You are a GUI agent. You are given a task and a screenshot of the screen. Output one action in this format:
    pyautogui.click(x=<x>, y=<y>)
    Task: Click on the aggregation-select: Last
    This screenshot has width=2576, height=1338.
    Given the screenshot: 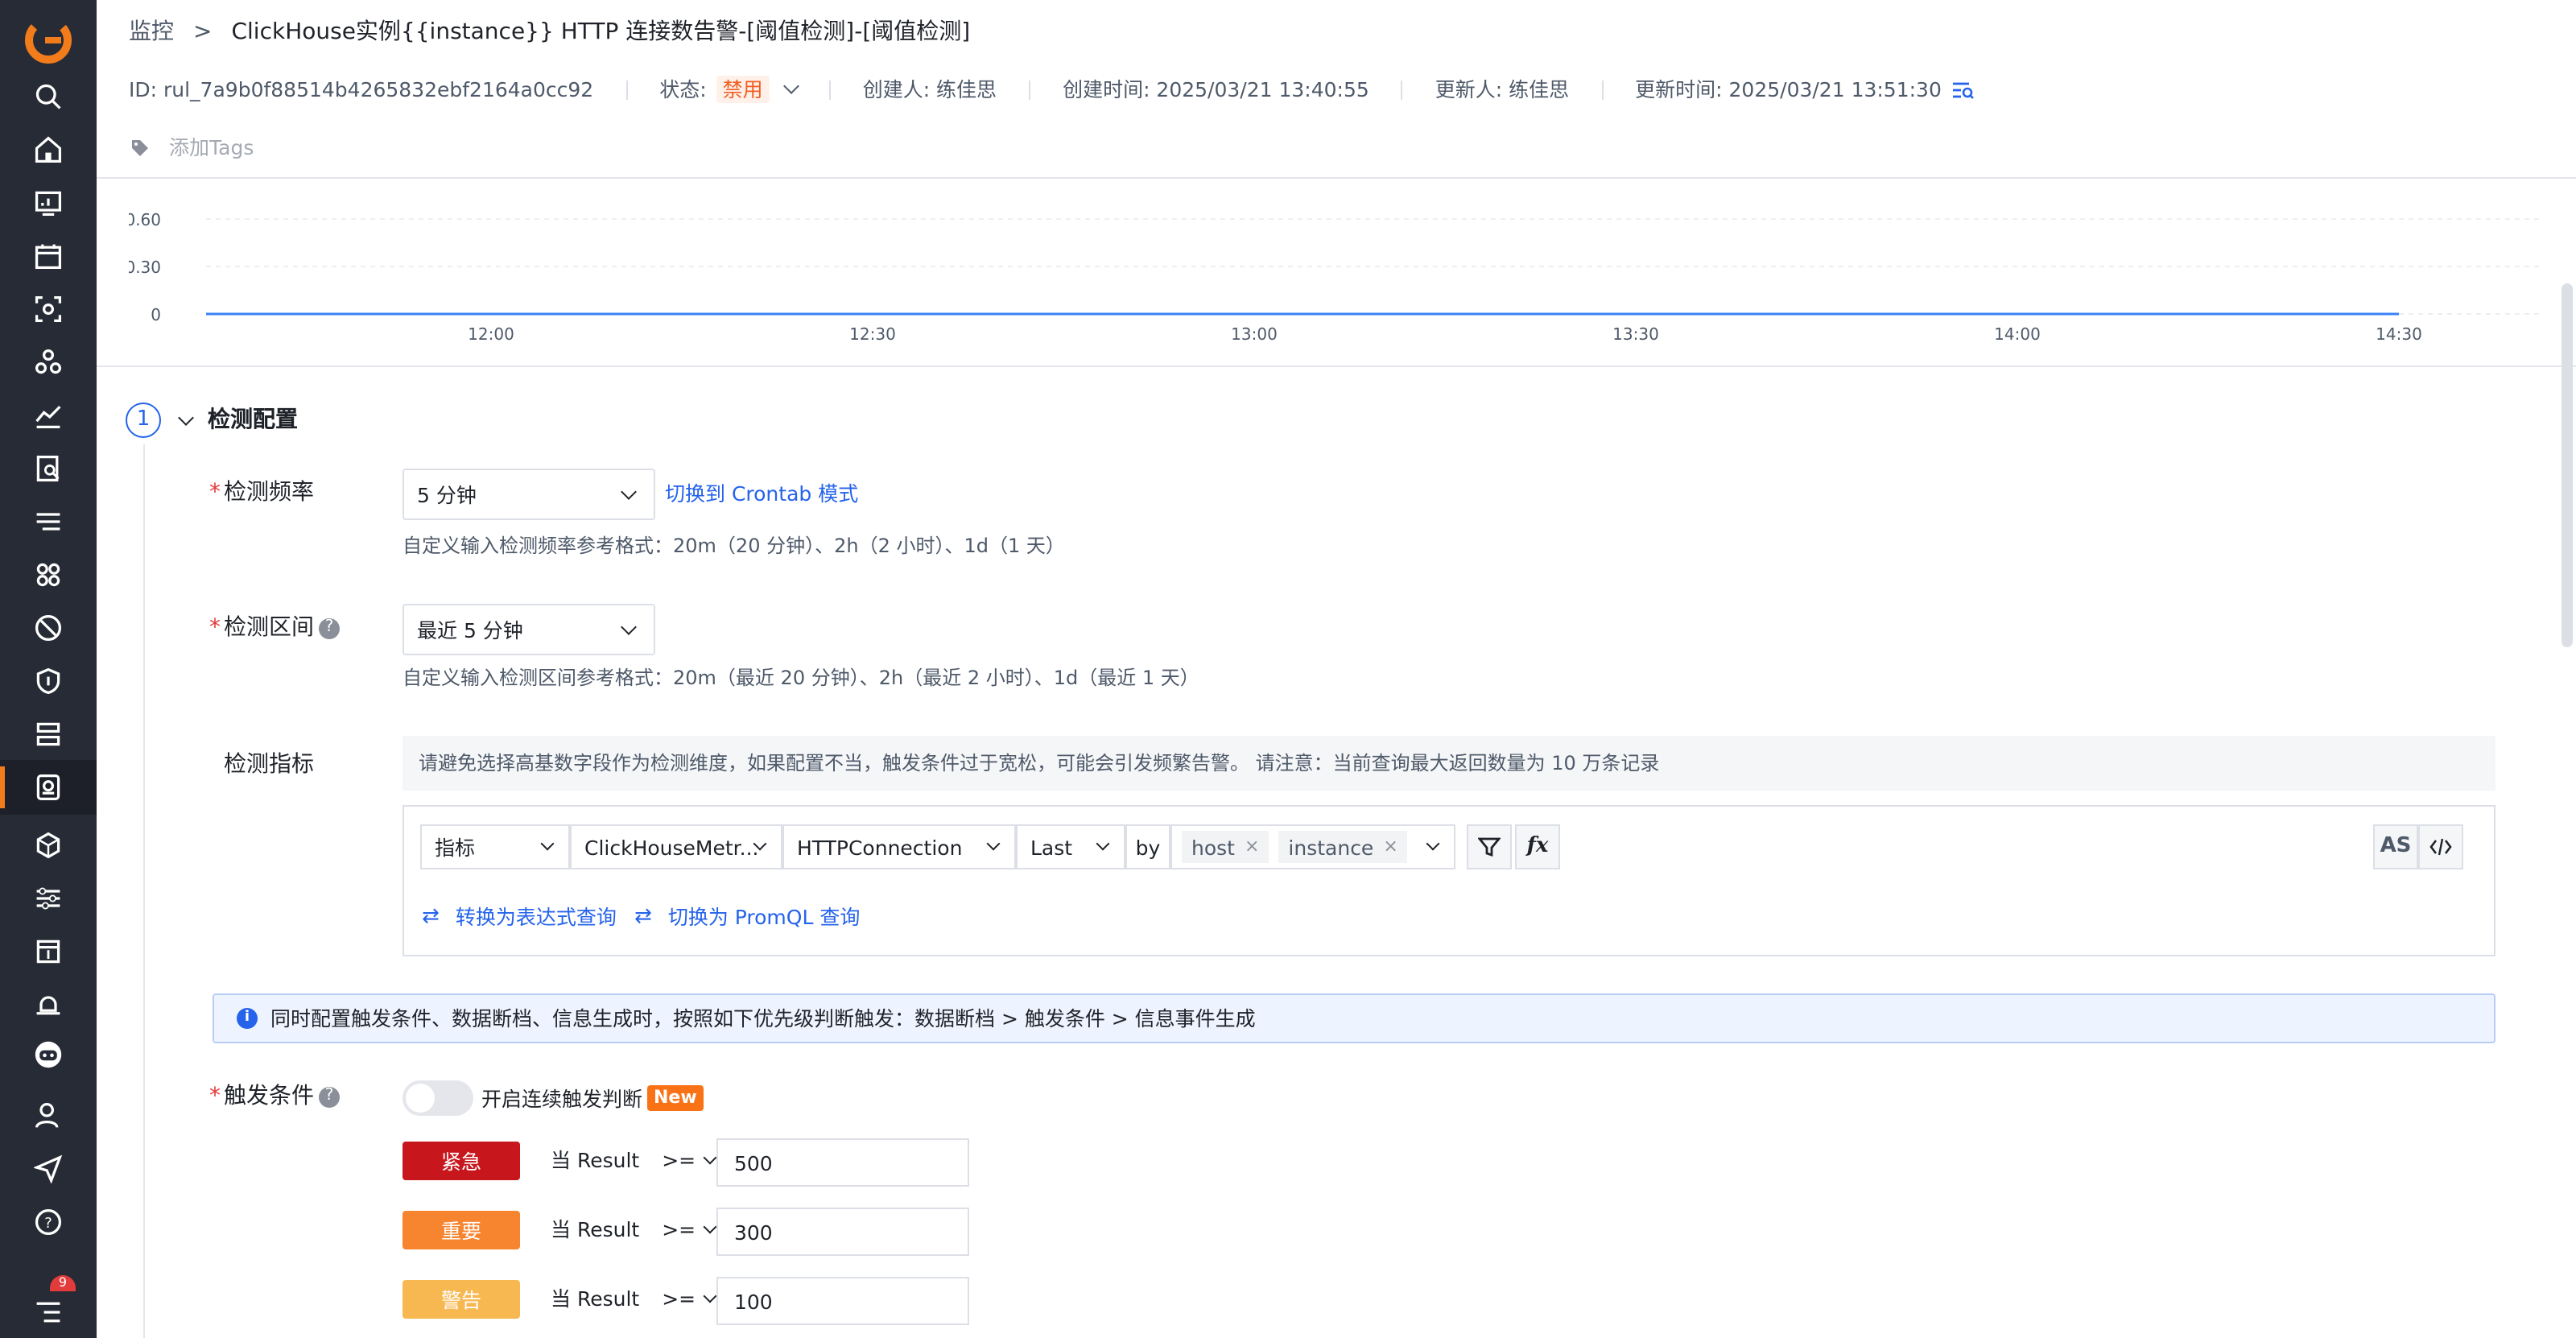 What is the action you would take?
    pyautogui.click(x=1070, y=847)
    